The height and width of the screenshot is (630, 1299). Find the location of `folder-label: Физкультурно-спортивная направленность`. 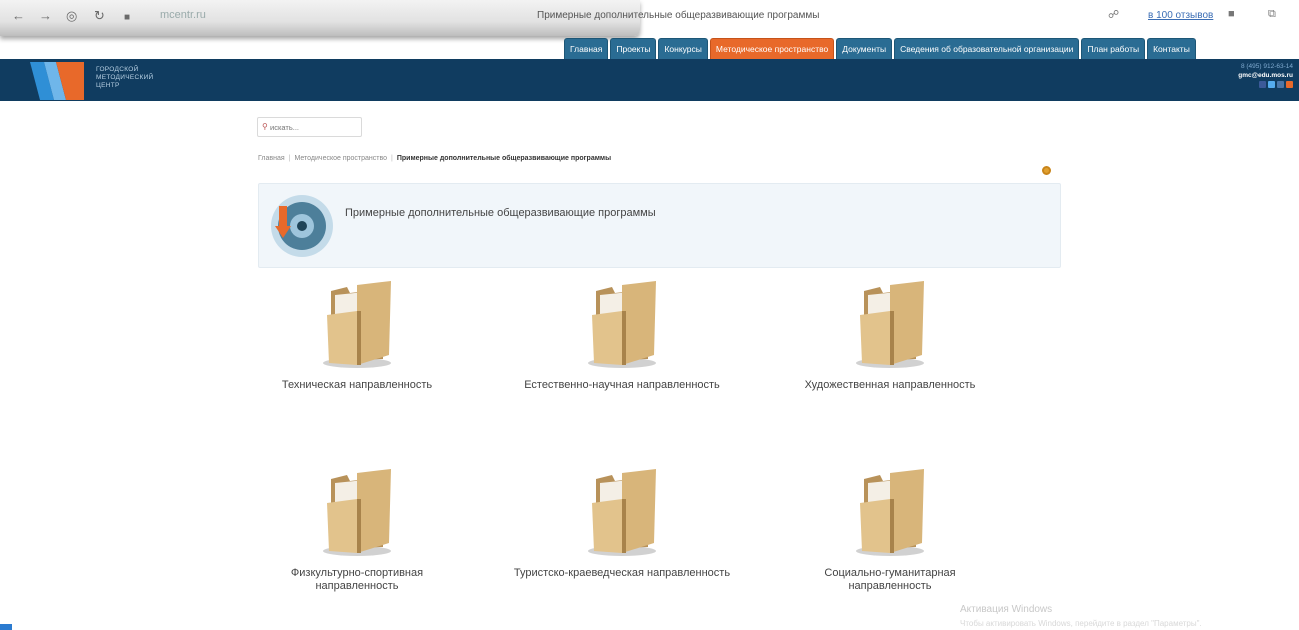

folder-label: Физкультурно-спортивная направленность is located at coordinates (357, 580).